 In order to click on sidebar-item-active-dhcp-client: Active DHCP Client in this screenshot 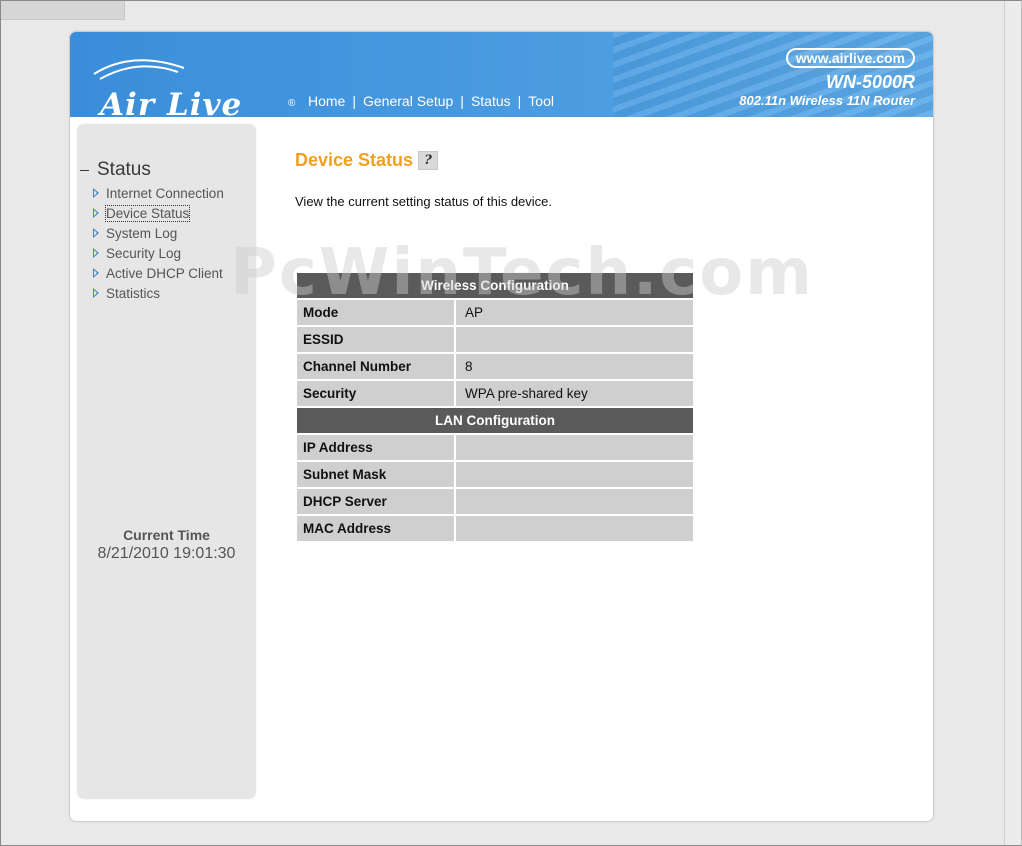, I will do `click(158, 273)`.